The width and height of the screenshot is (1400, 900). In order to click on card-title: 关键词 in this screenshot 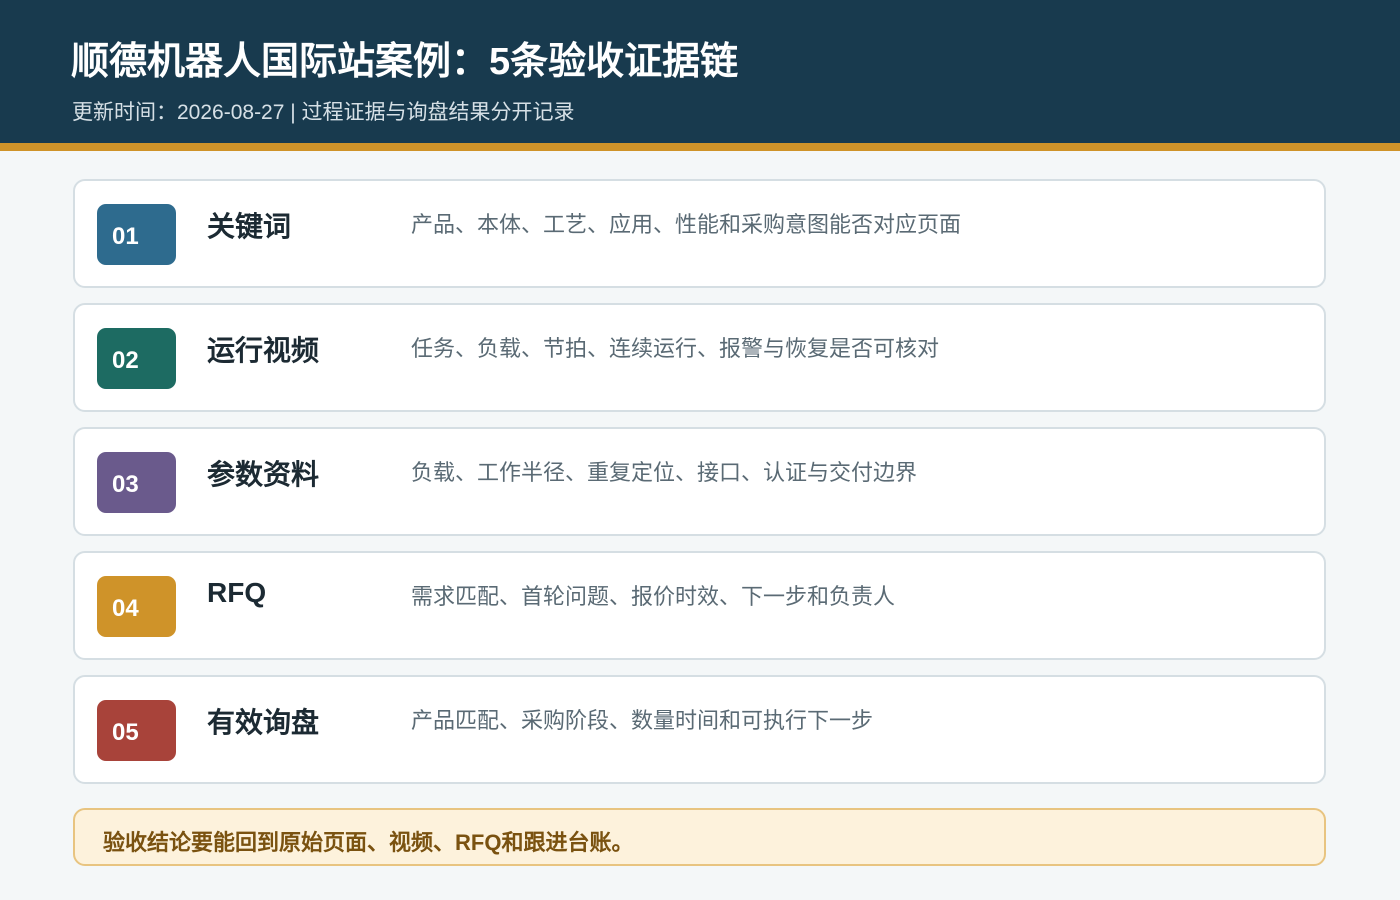, I will do `click(249, 226)`.